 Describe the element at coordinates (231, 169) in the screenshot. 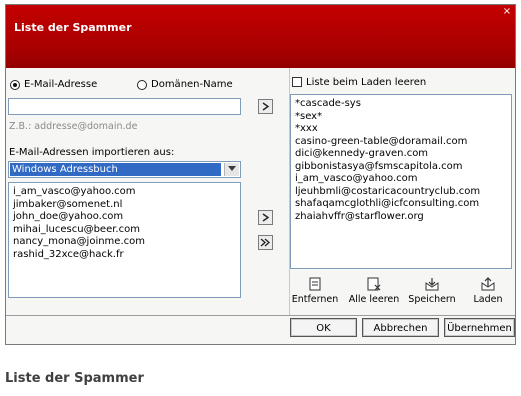

I see `chevron-down-icon` at that location.